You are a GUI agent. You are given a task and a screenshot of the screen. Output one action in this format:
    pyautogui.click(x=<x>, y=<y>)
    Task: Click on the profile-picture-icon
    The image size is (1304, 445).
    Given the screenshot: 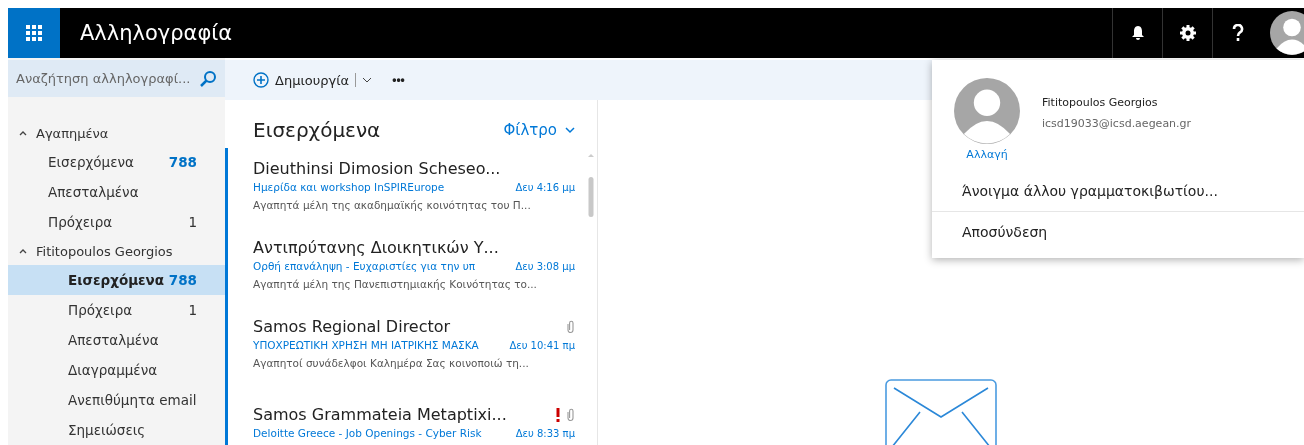 What is the action you would take?
    pyautogui.click(x=987, y=111)
    